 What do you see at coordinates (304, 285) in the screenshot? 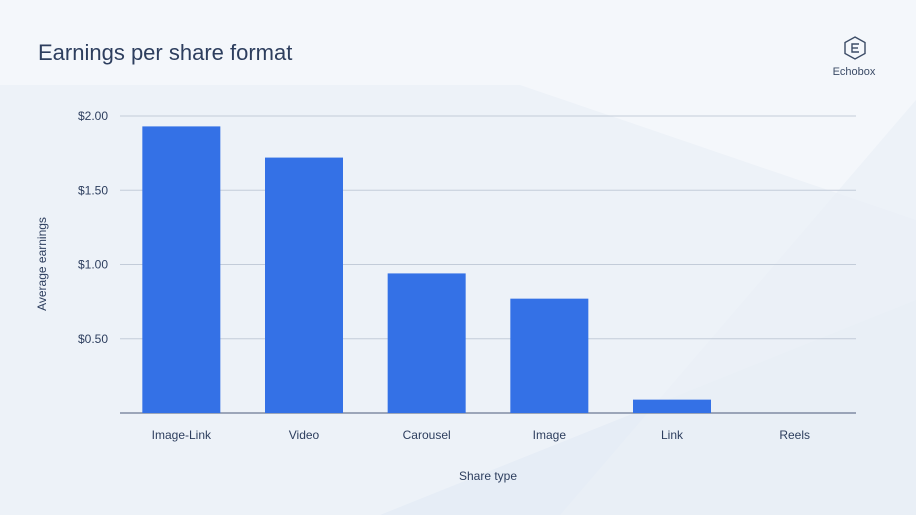
I see `bar-video` at bounding box center [304, 285].